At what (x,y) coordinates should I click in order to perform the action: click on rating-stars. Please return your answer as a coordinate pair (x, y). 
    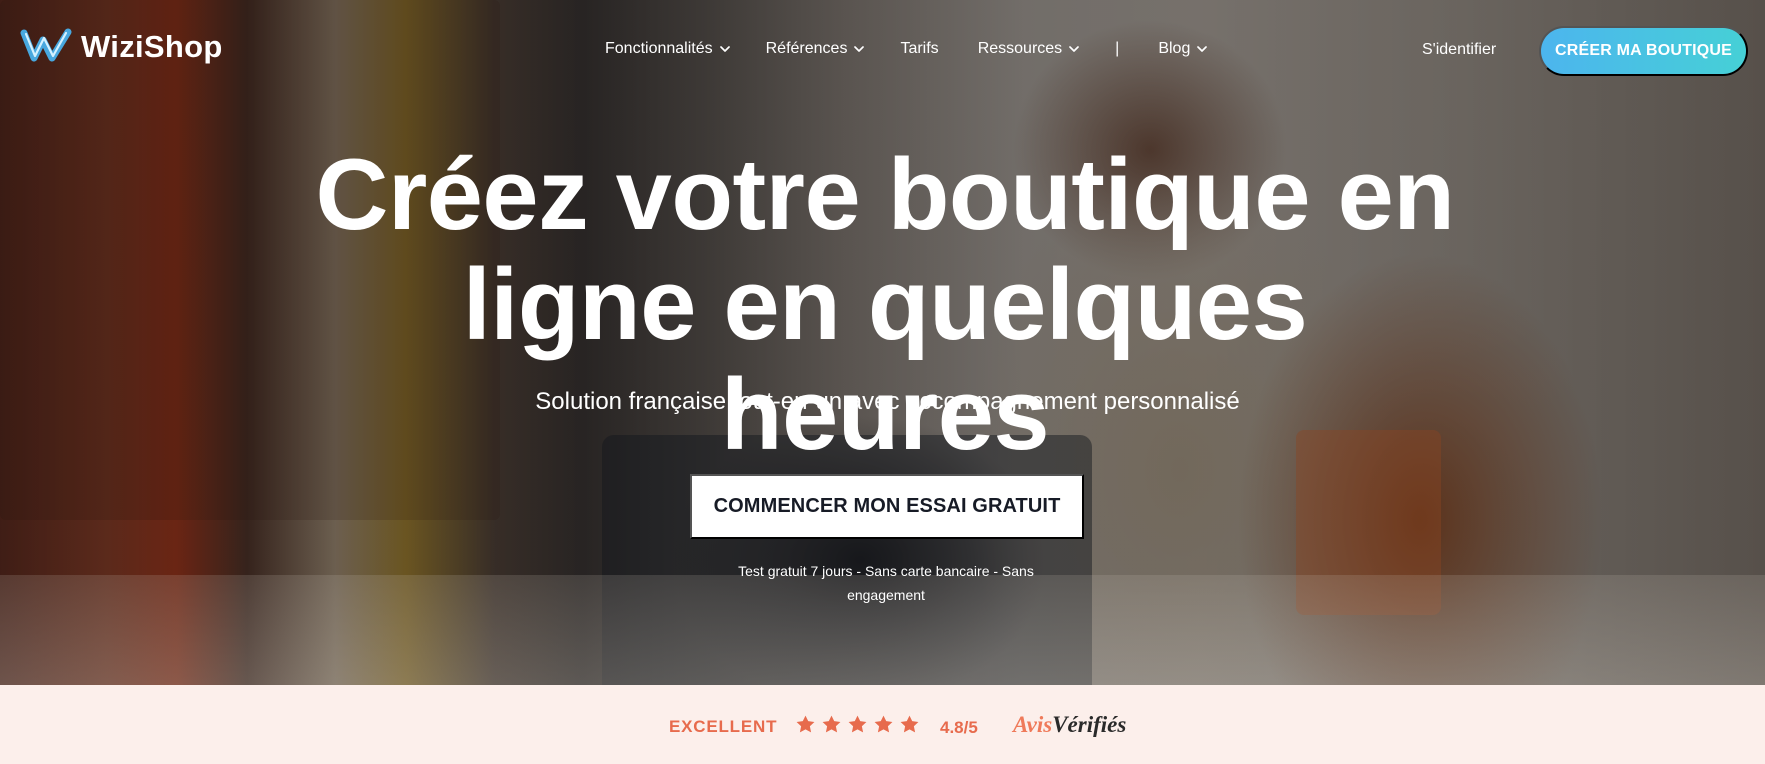
    Looking at the image, I should click on (857, 724).